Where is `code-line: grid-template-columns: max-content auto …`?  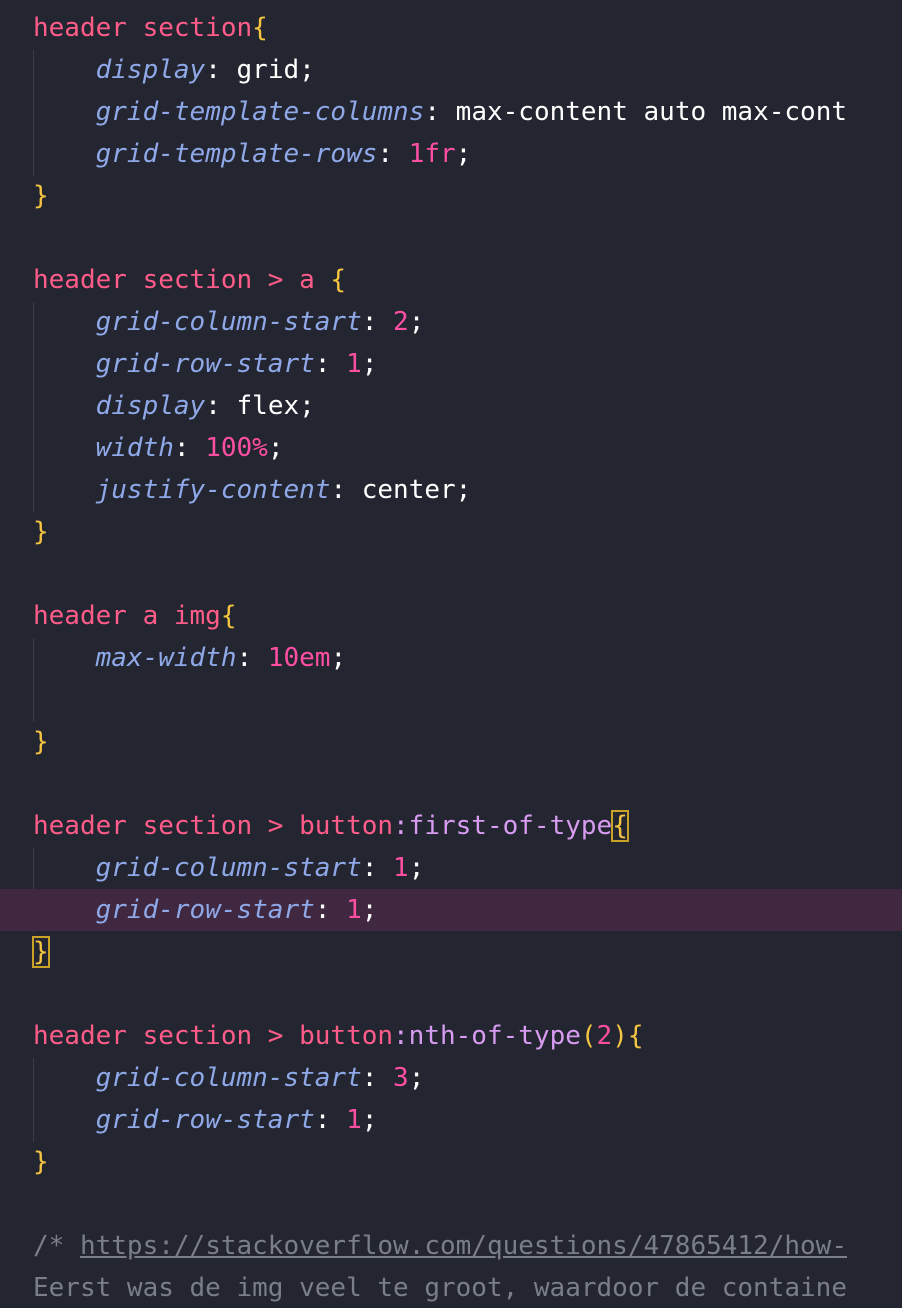
code-line: grid-template-columns: max-content auto … is located at coordinates (451, 112).